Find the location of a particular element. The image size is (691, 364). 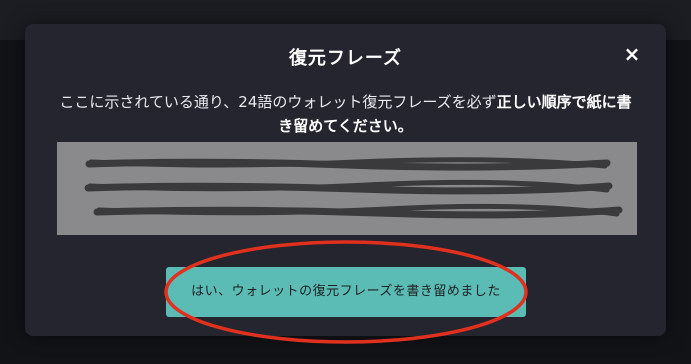

close-icon: × is located at coordinates (632, 54).